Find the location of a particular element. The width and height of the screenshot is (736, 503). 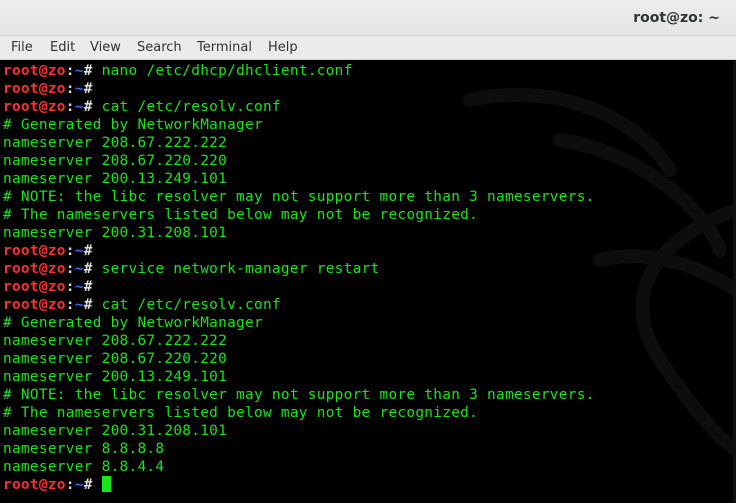

output-line: nameserver 8.8.4.4 is located at coordinates (299, 467).